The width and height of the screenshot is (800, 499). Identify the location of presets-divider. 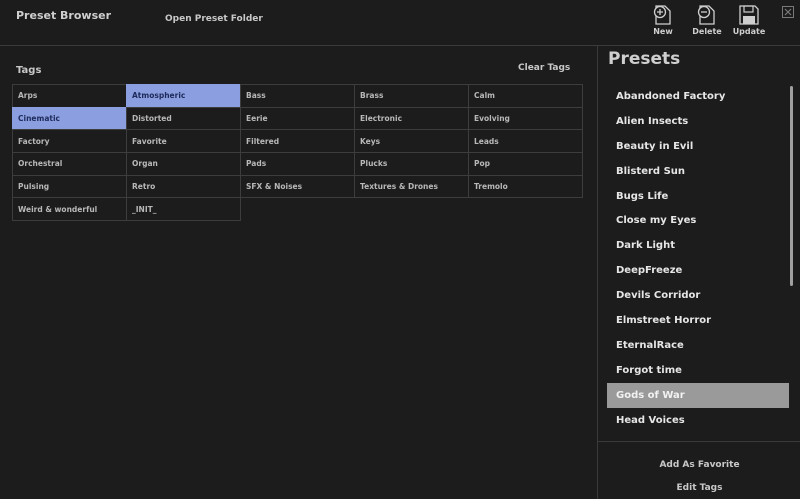
(699, 441).